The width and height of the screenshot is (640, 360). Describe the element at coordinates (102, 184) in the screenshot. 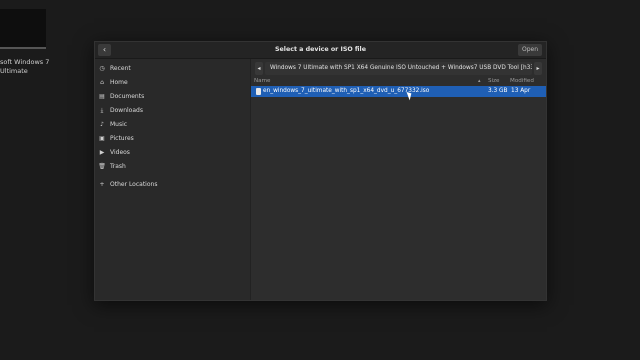

I see `plus-icon: +` at that location.